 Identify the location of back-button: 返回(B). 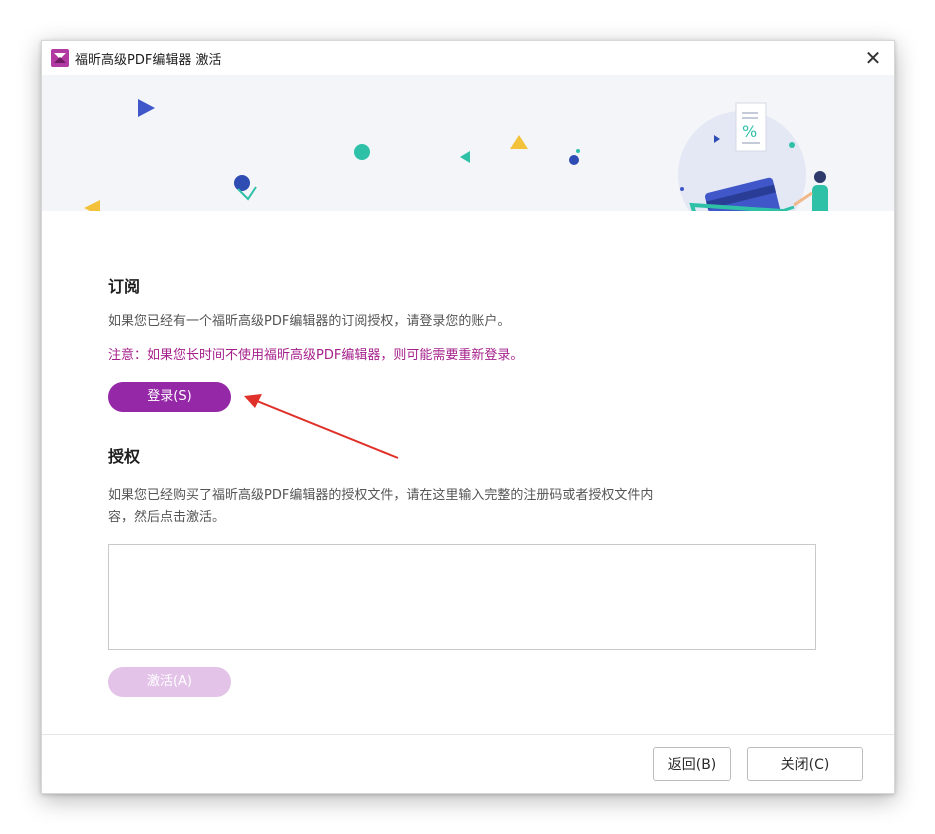
(692, 764).